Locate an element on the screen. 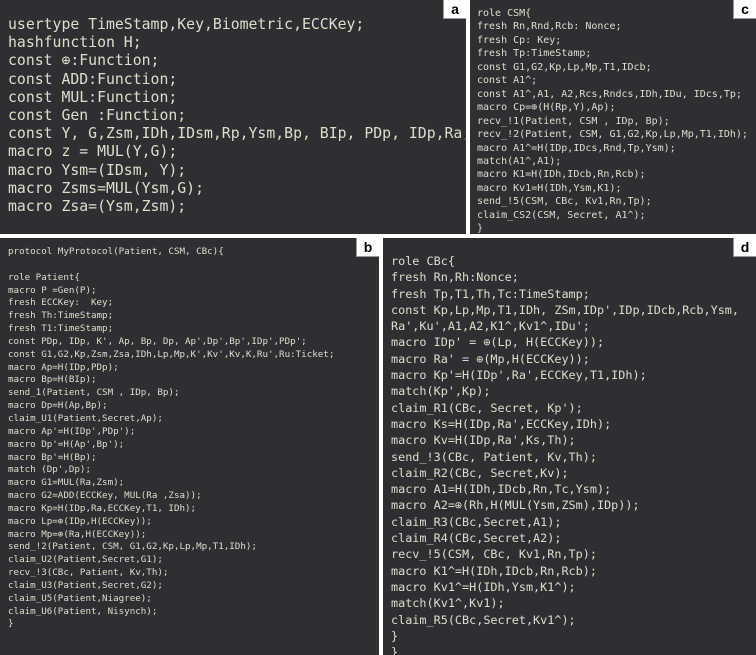 This screenshot has height=655, width=756. code-line: macro Ap=H(IDp,PDp); is located at coordinates (63, 367).